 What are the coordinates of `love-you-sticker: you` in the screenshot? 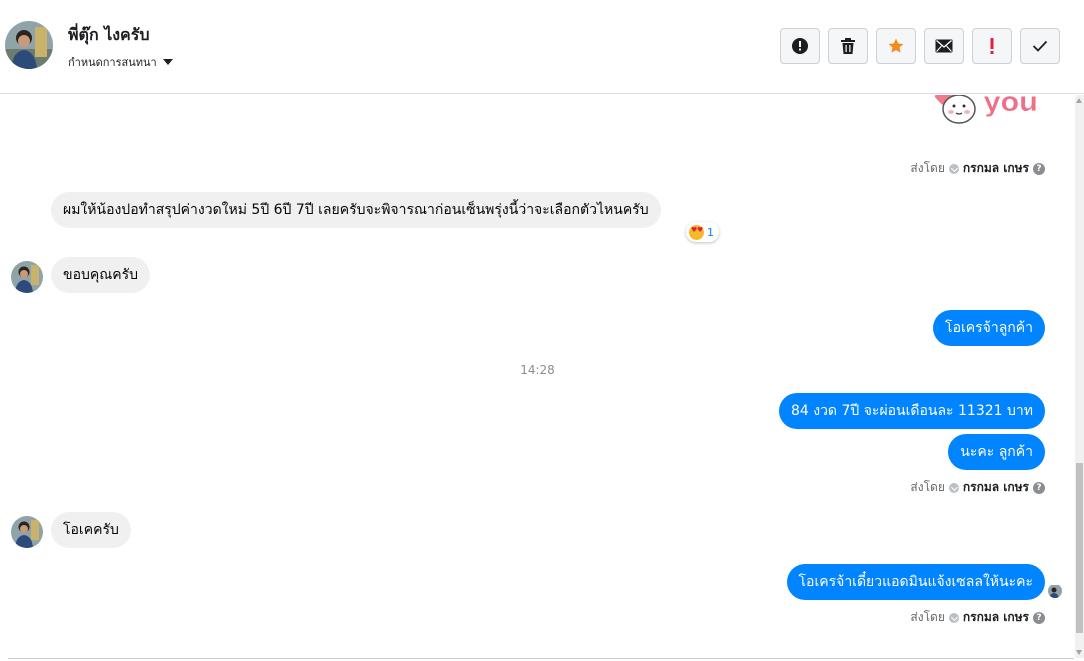 It's located at (986, 114).